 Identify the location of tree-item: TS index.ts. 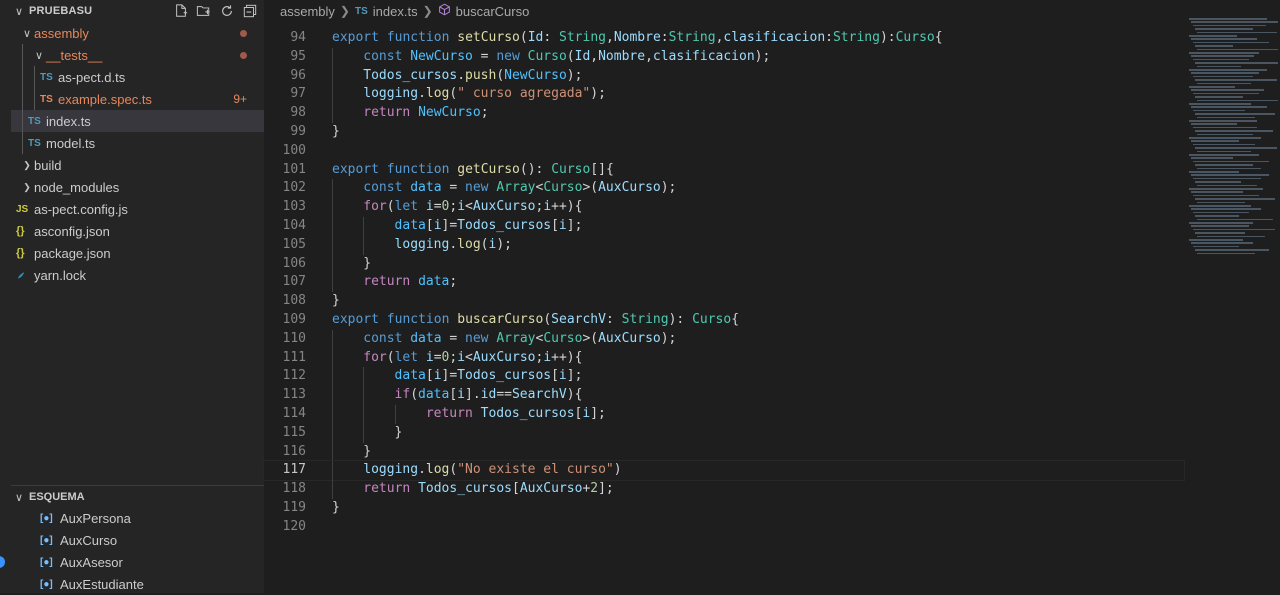
(137, 121).